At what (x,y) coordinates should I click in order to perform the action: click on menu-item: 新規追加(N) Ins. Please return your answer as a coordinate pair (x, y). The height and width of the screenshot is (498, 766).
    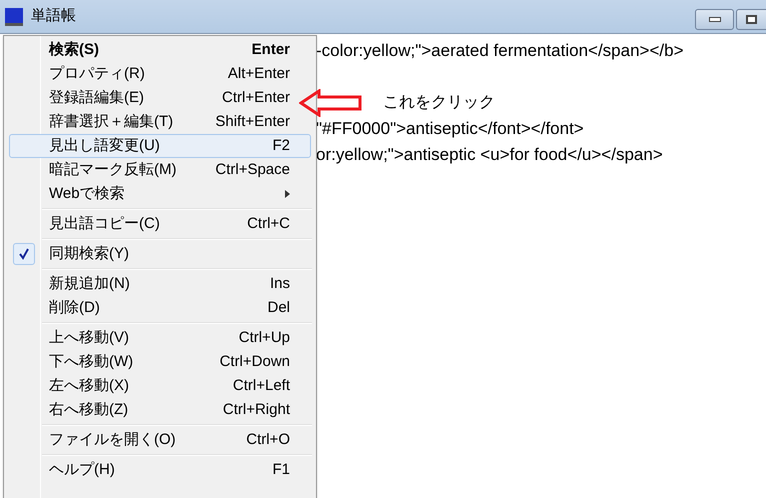
    Looking at the image, I should click on (160, 284).